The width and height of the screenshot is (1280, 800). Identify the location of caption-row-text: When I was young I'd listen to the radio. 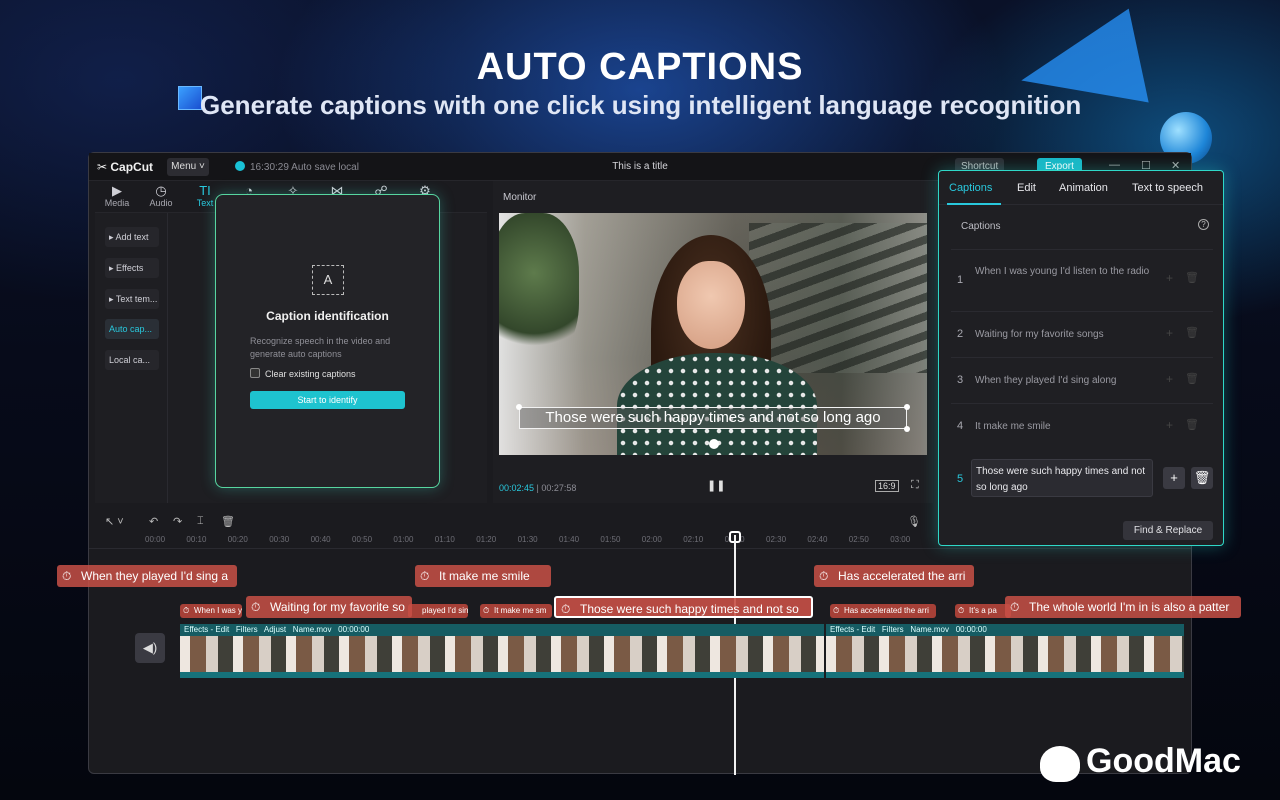
(1065, 272).